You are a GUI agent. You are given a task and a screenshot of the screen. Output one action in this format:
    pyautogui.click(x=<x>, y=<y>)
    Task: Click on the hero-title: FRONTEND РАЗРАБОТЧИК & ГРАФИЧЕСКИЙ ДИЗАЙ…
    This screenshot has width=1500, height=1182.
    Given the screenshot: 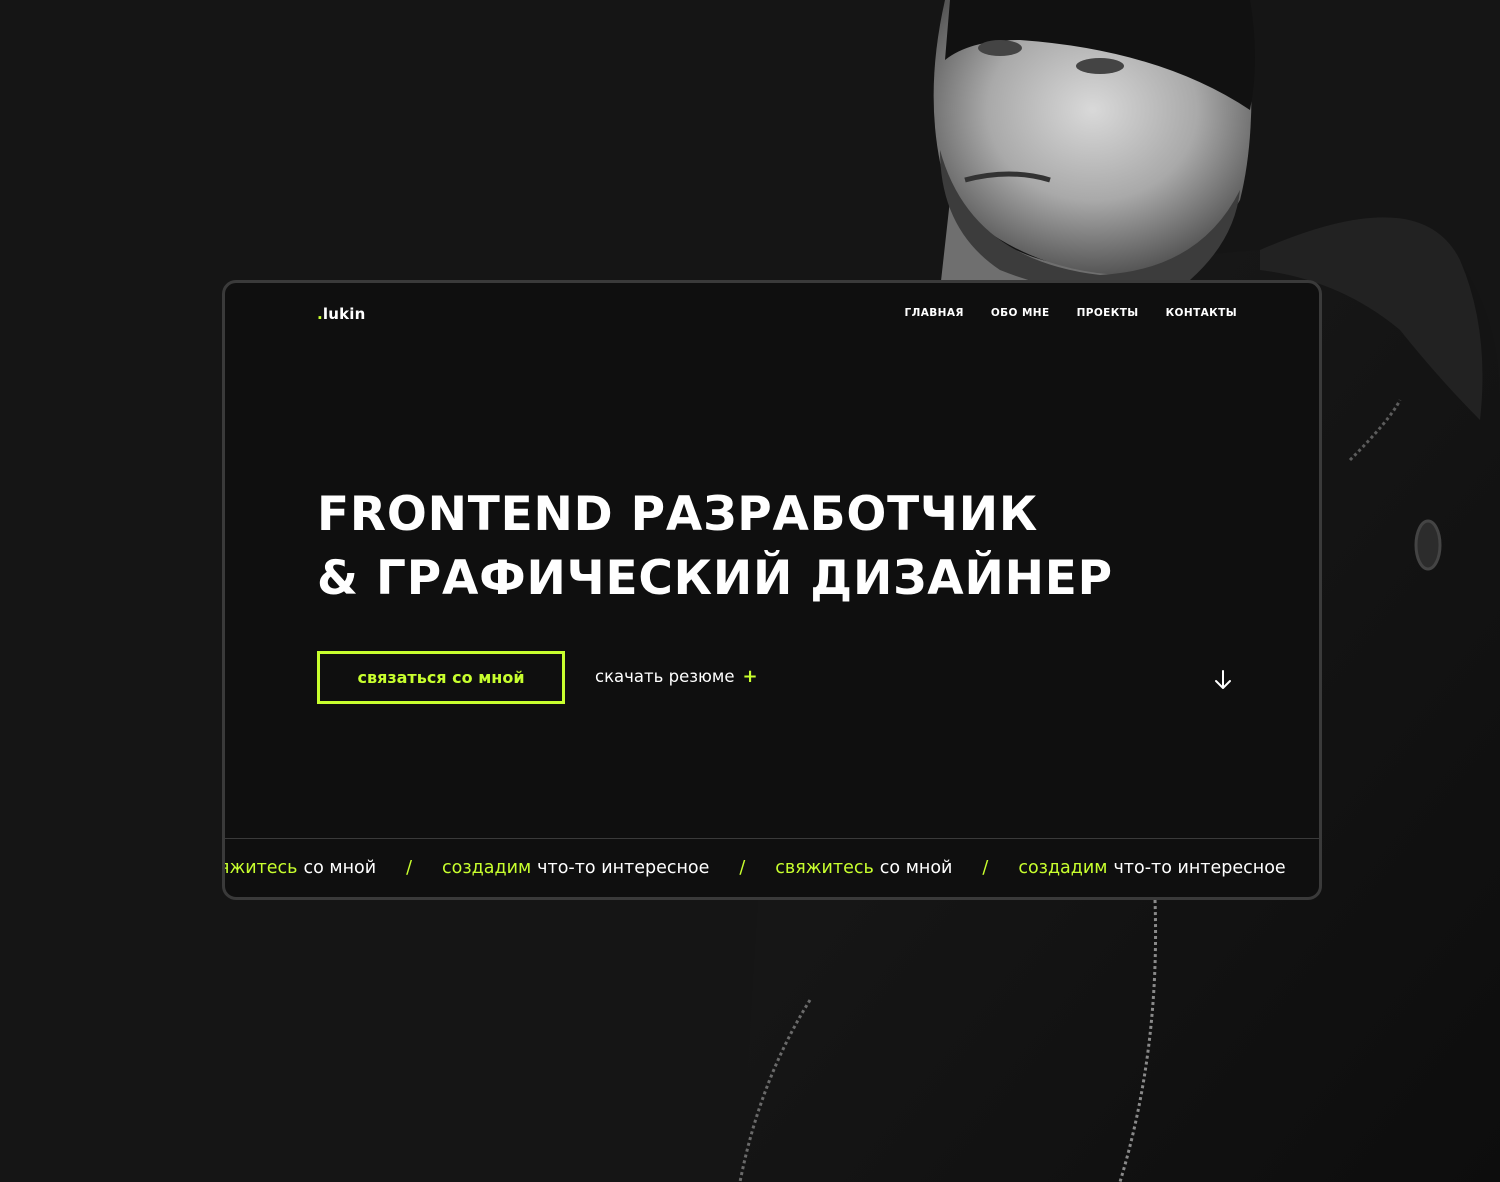 What is the action you would take?
    pyautogui.click(x=715, y=547)
    